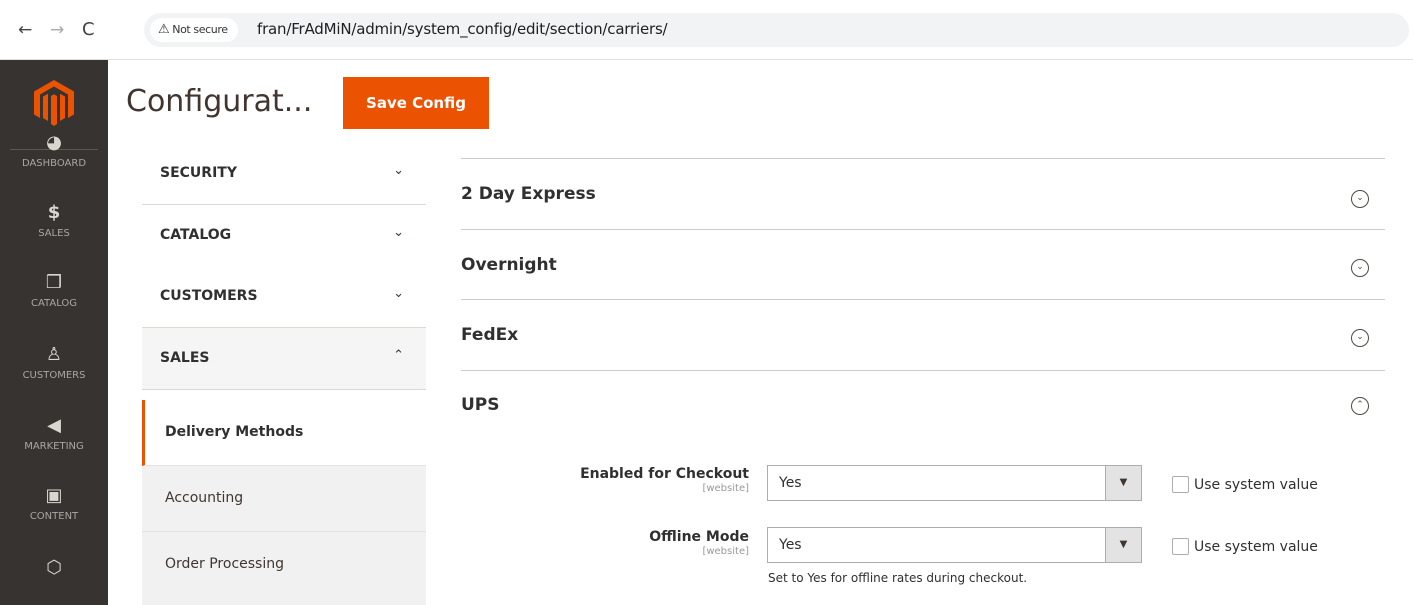 The image size is (1413, 605). Describe the element at coordinates (923, 405) in the screenshot. I see `group-ups: UPS ⌃` at that location.